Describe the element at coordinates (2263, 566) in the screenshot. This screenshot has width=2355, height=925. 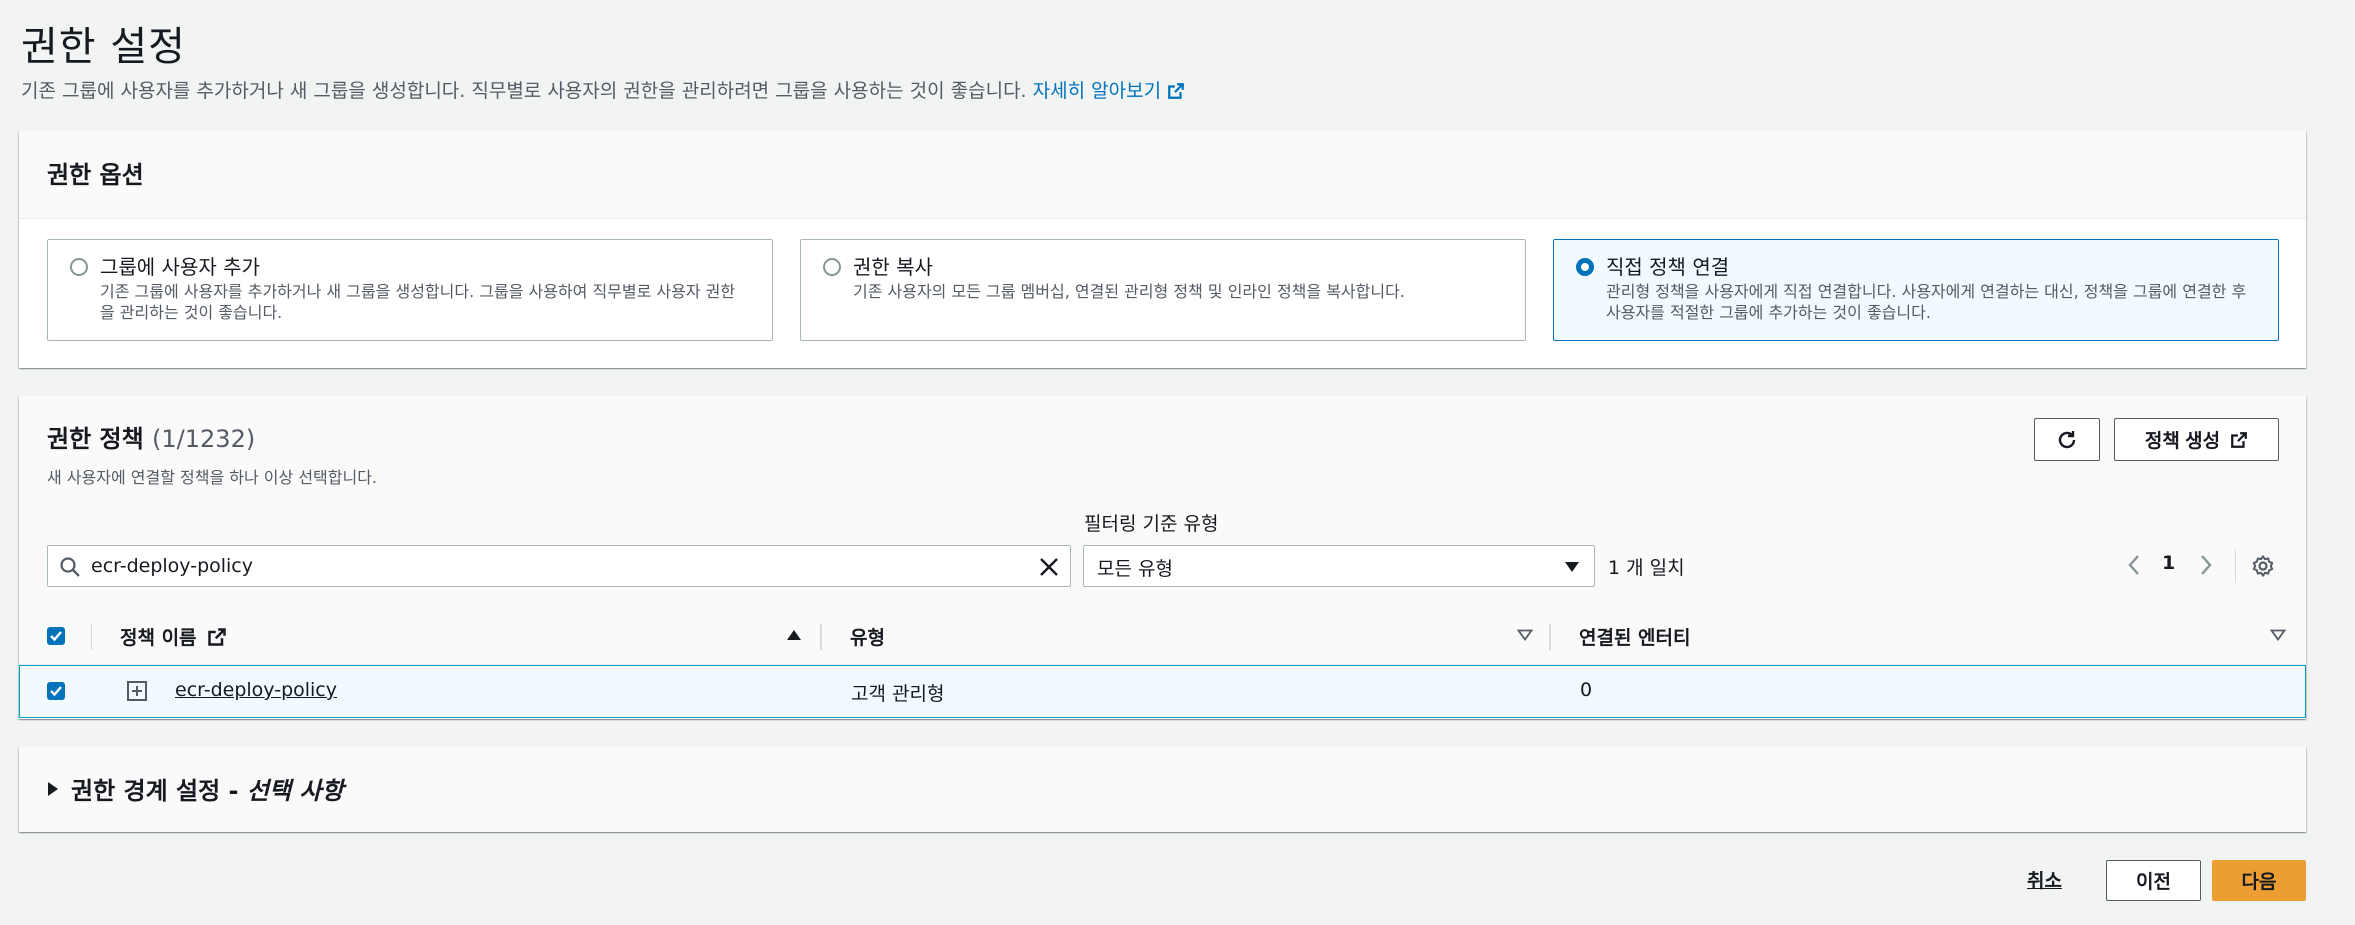
I see `gear-icon` at that location.